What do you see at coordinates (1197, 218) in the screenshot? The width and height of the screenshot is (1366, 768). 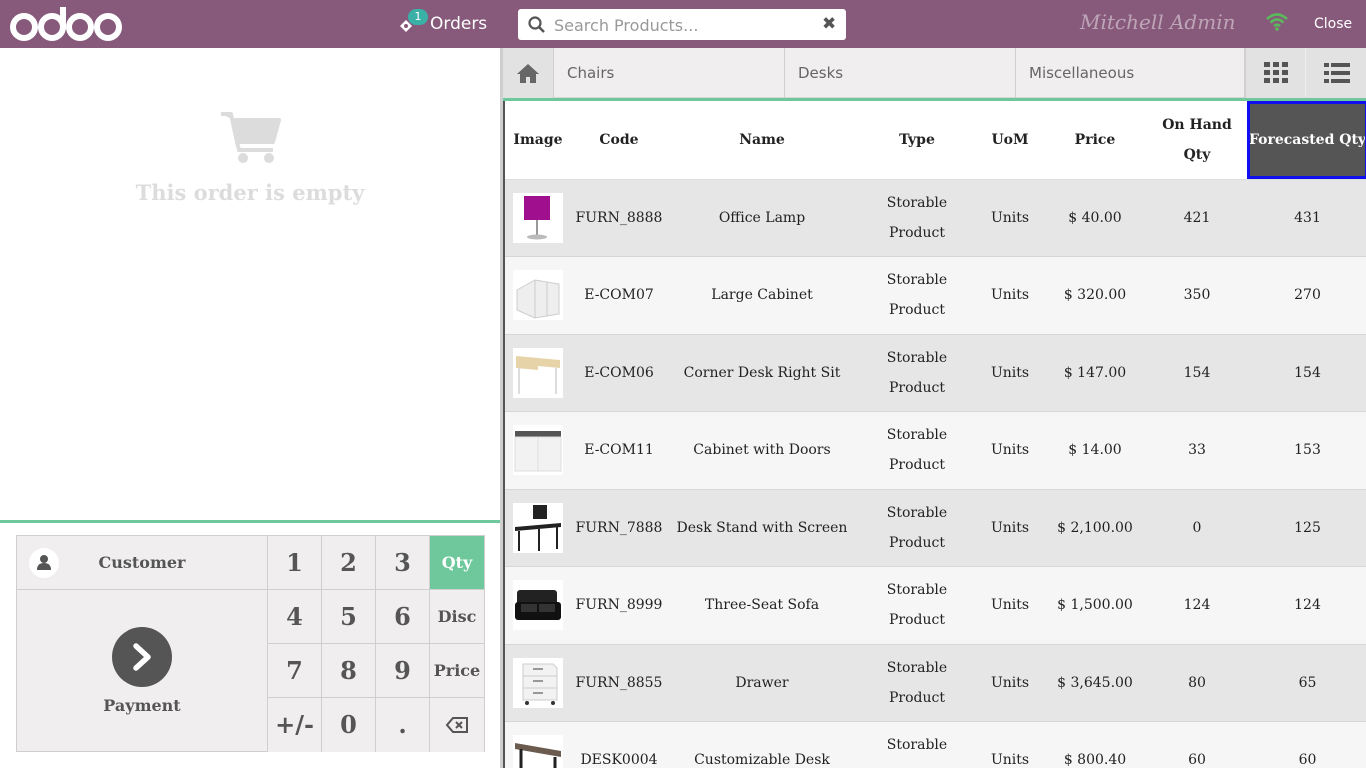 I see `product-on-hand-qty: 421` at bounding box center [1197, 218].